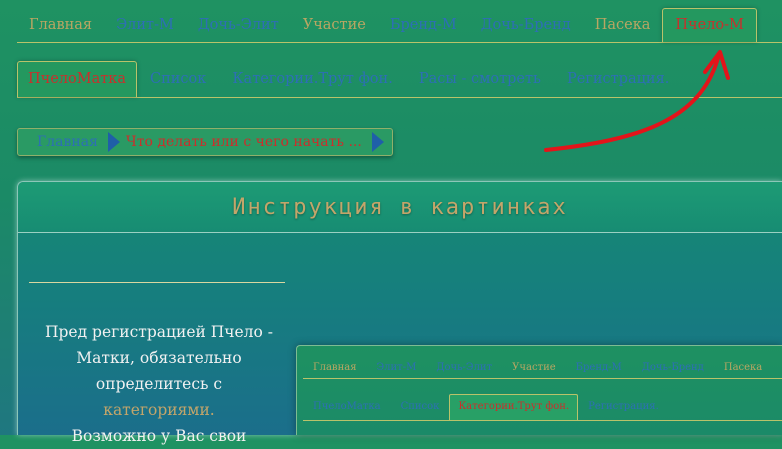  What do you see at coordinates (159, 436) in the screenshot?
I see `description-line: Возможно у Вас свои` at bounding box center [159, 436].